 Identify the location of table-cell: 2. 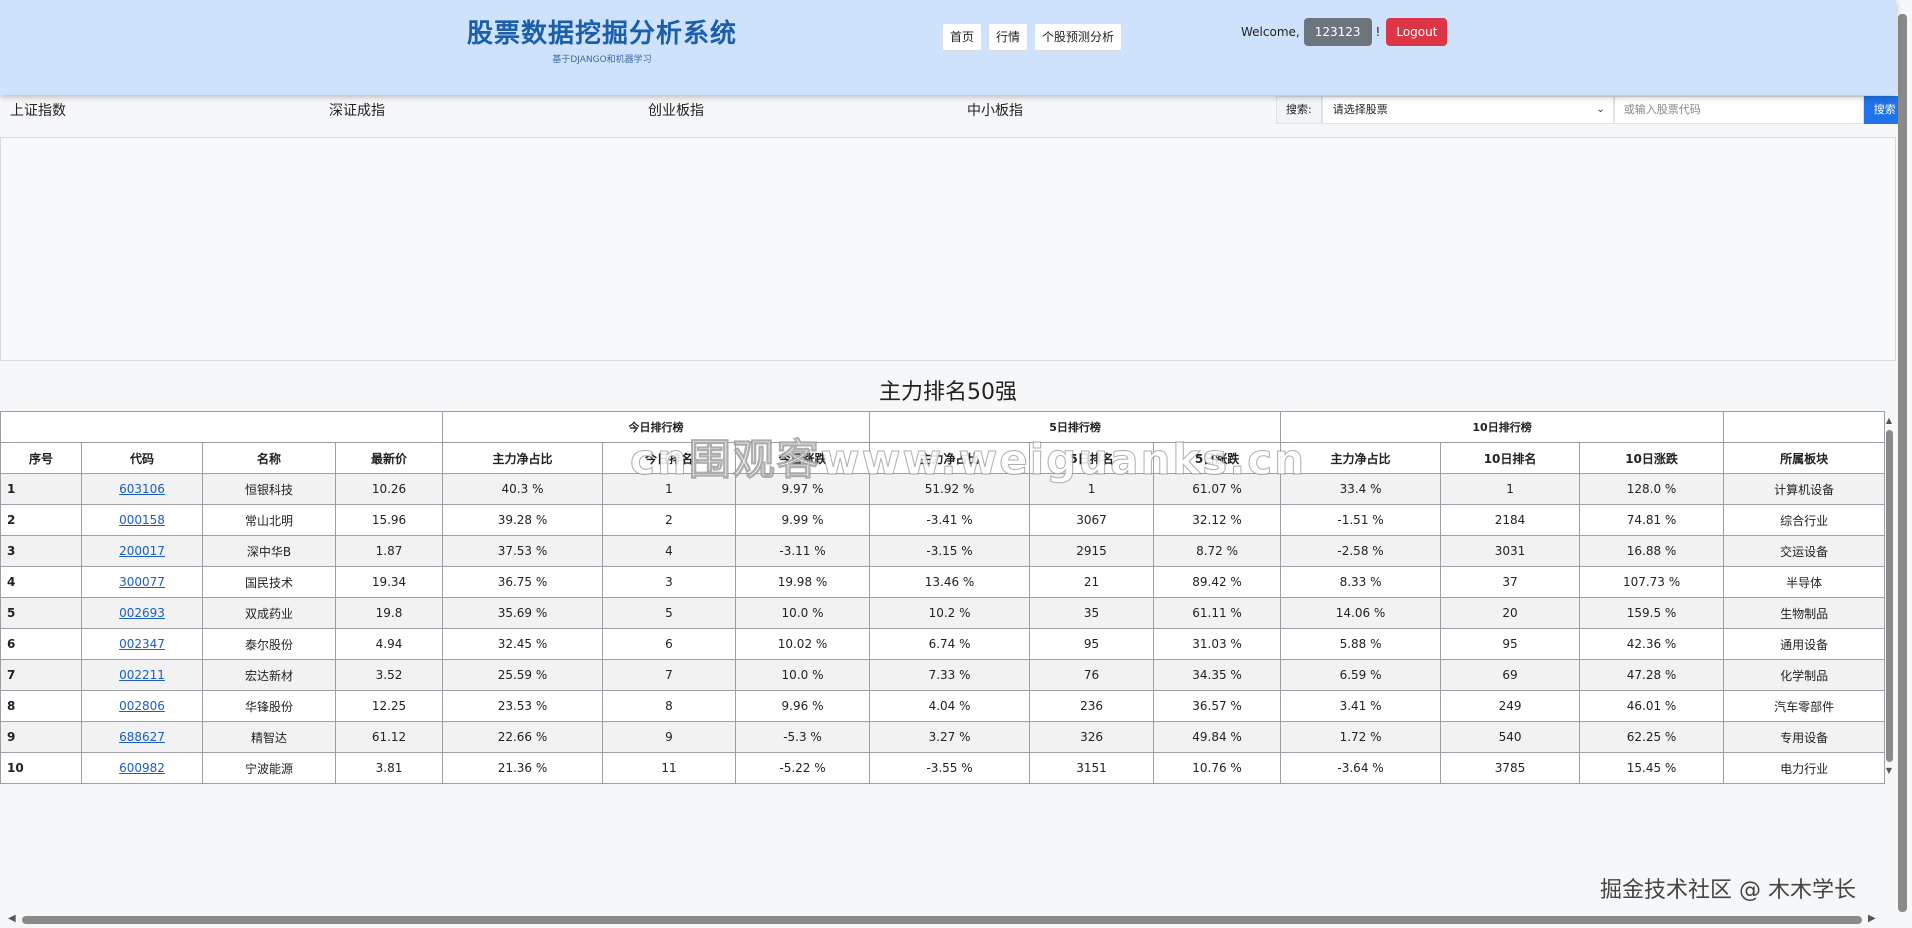
(669, 520).